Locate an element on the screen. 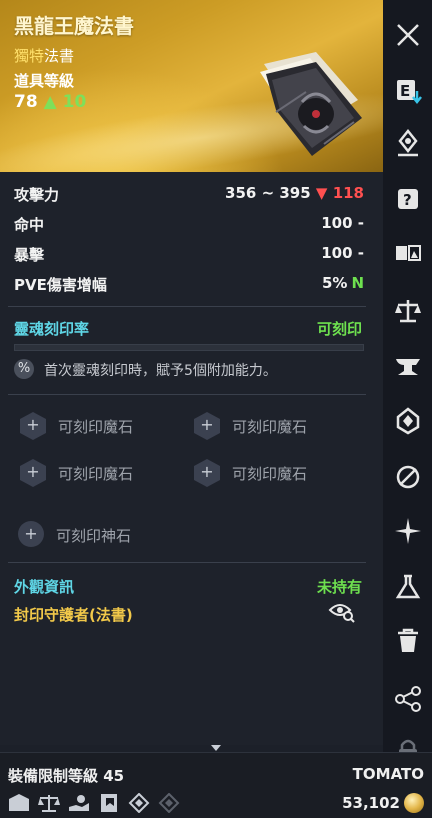 The image size is (432, 818). godstone-icon: + is located at coordinates (31, 534).